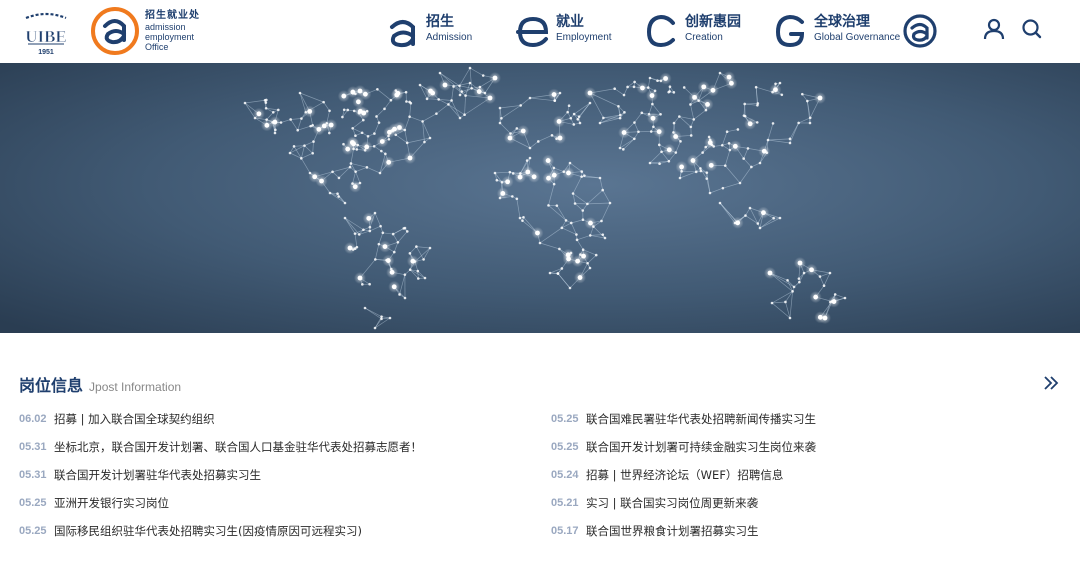  I want to click on job-title: 国际移民组织驻华代表处招聘实习生(因疫情原因可远程实习), so click(208, 531).